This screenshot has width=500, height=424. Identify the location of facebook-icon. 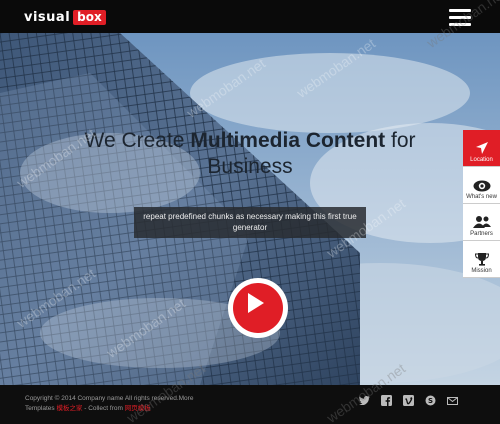
(386, 400).